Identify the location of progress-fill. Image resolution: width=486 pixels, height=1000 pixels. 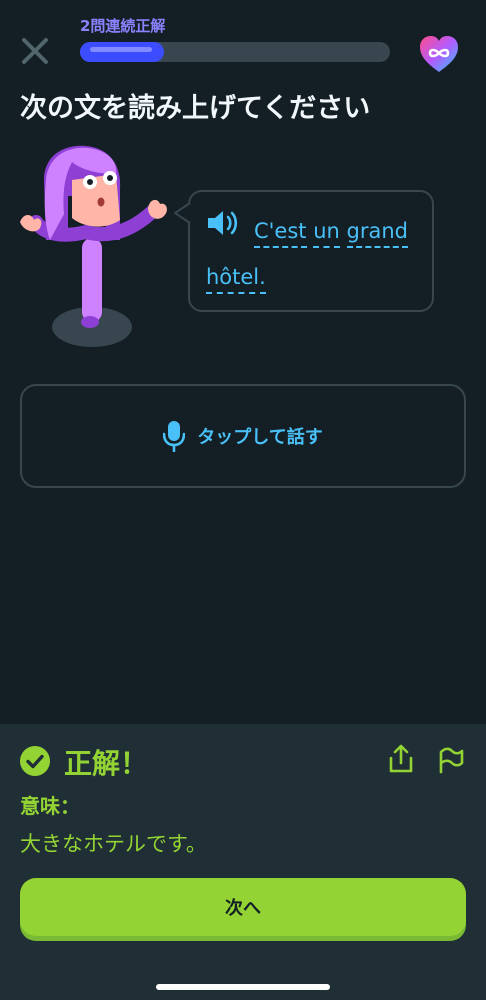
(122, 52).